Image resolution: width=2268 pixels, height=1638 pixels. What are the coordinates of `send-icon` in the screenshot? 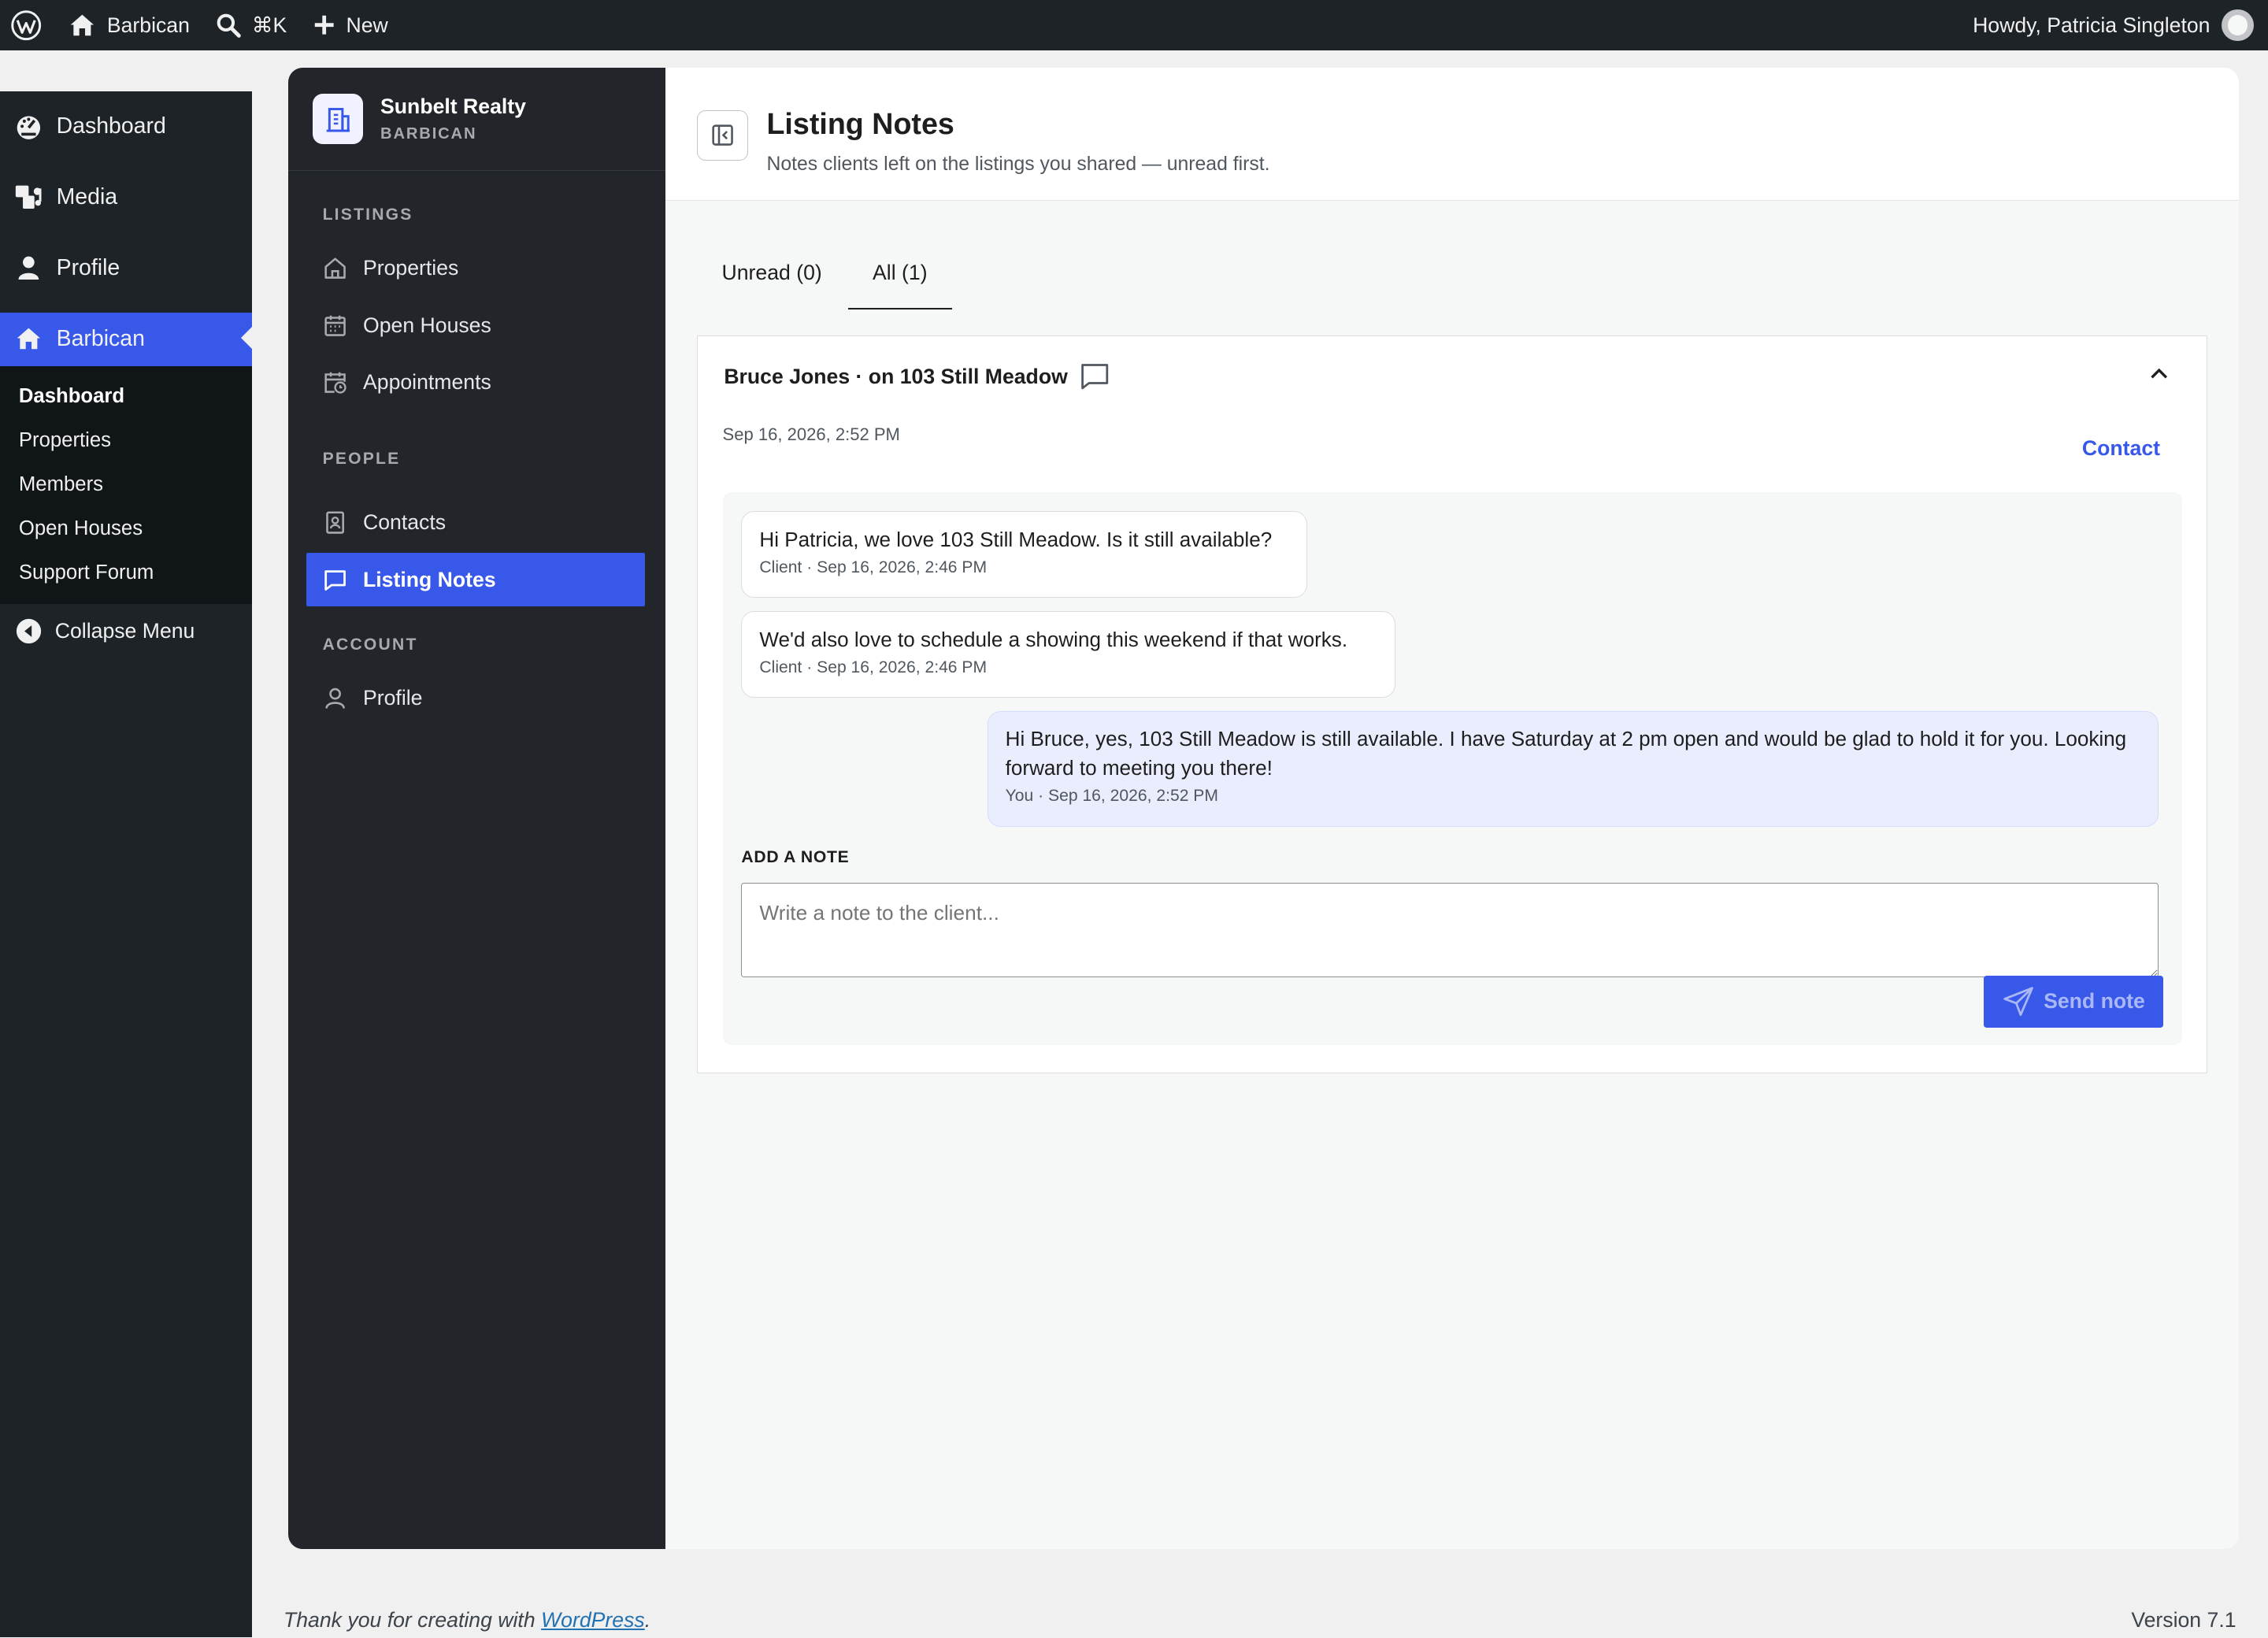 It's located at (2018, 1001).